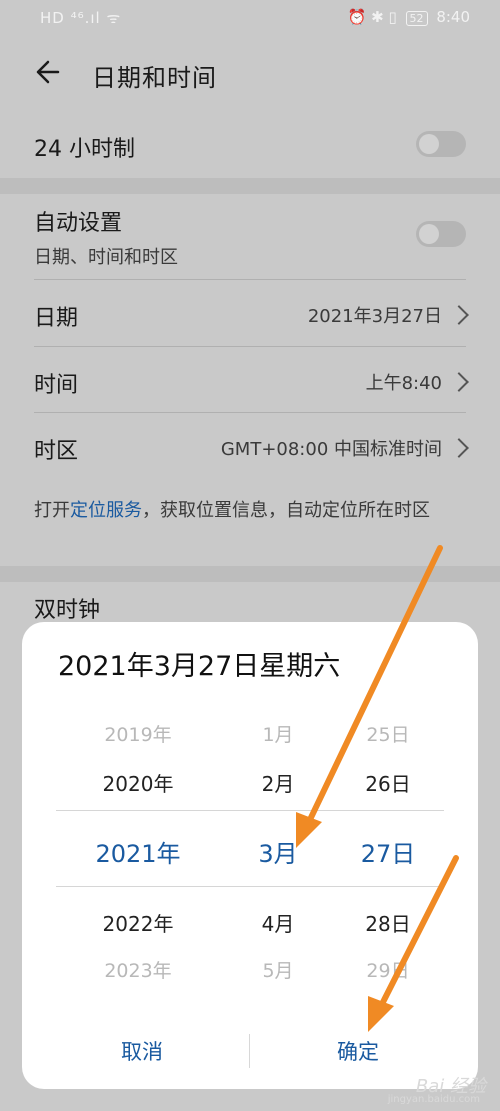  Describe the element at coordinates (388, 971) in the screenshot. I see `day-option: 29日` at that location.